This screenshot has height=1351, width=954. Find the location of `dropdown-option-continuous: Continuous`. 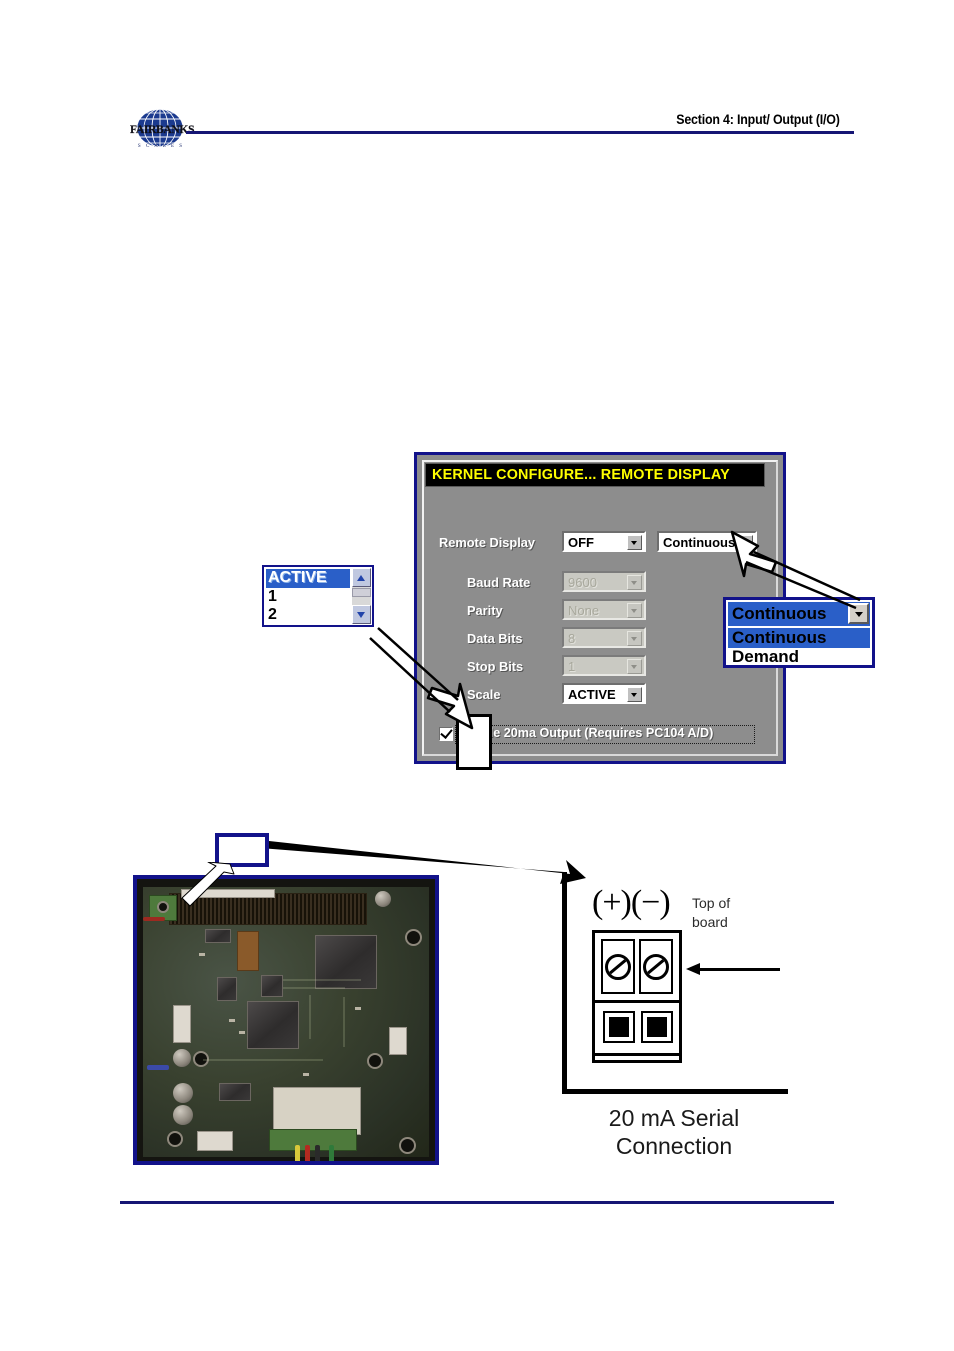

dropdown-option-continuous: Continuous is located at coordinates (799, 638).